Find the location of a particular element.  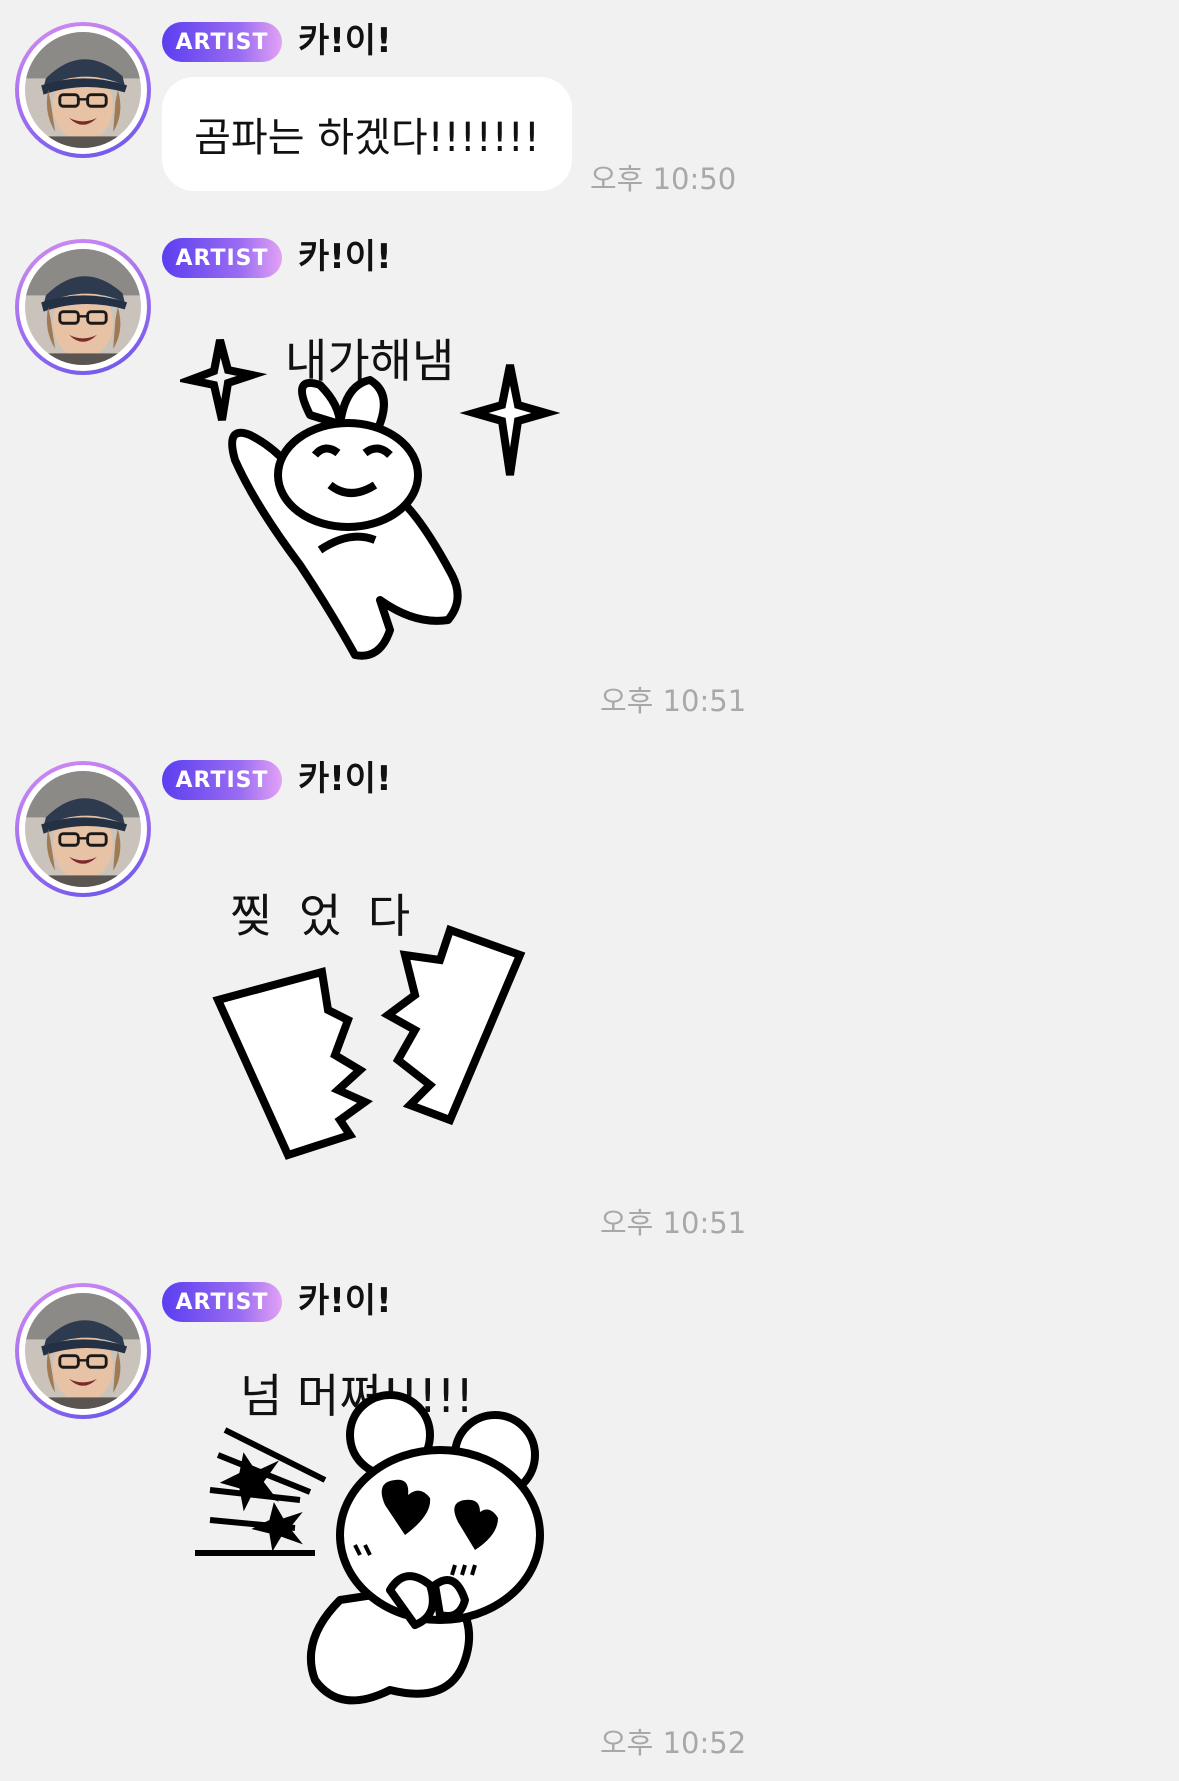

message-time: 오후 10:50 is located at coordinates (663, 179).